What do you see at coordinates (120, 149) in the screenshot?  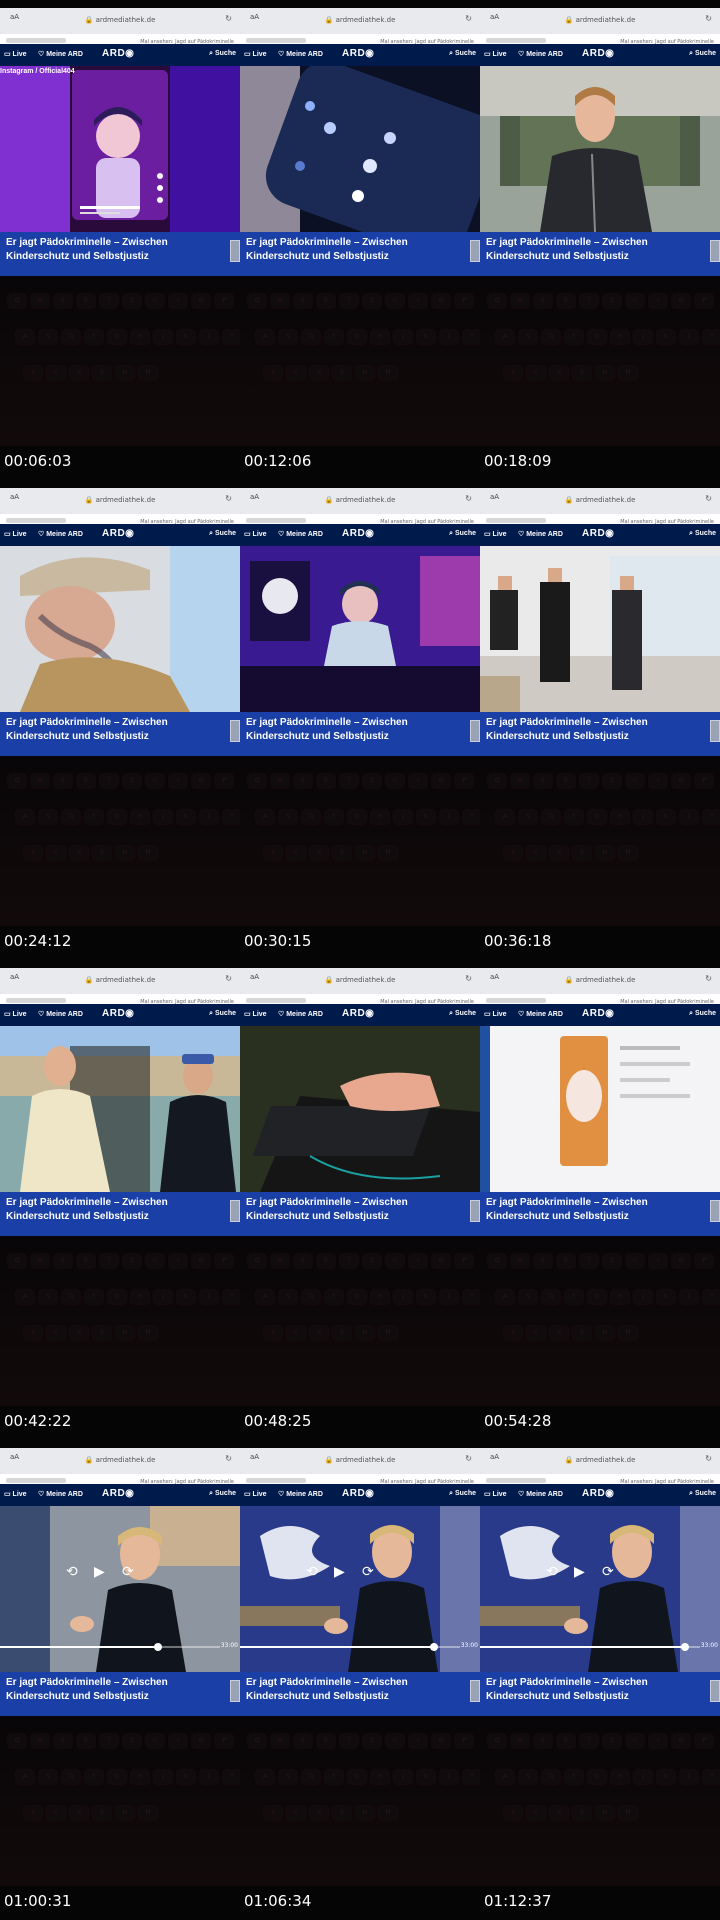 I see `video-frame: Instagram / Official404` at bounding box center [120, 149].